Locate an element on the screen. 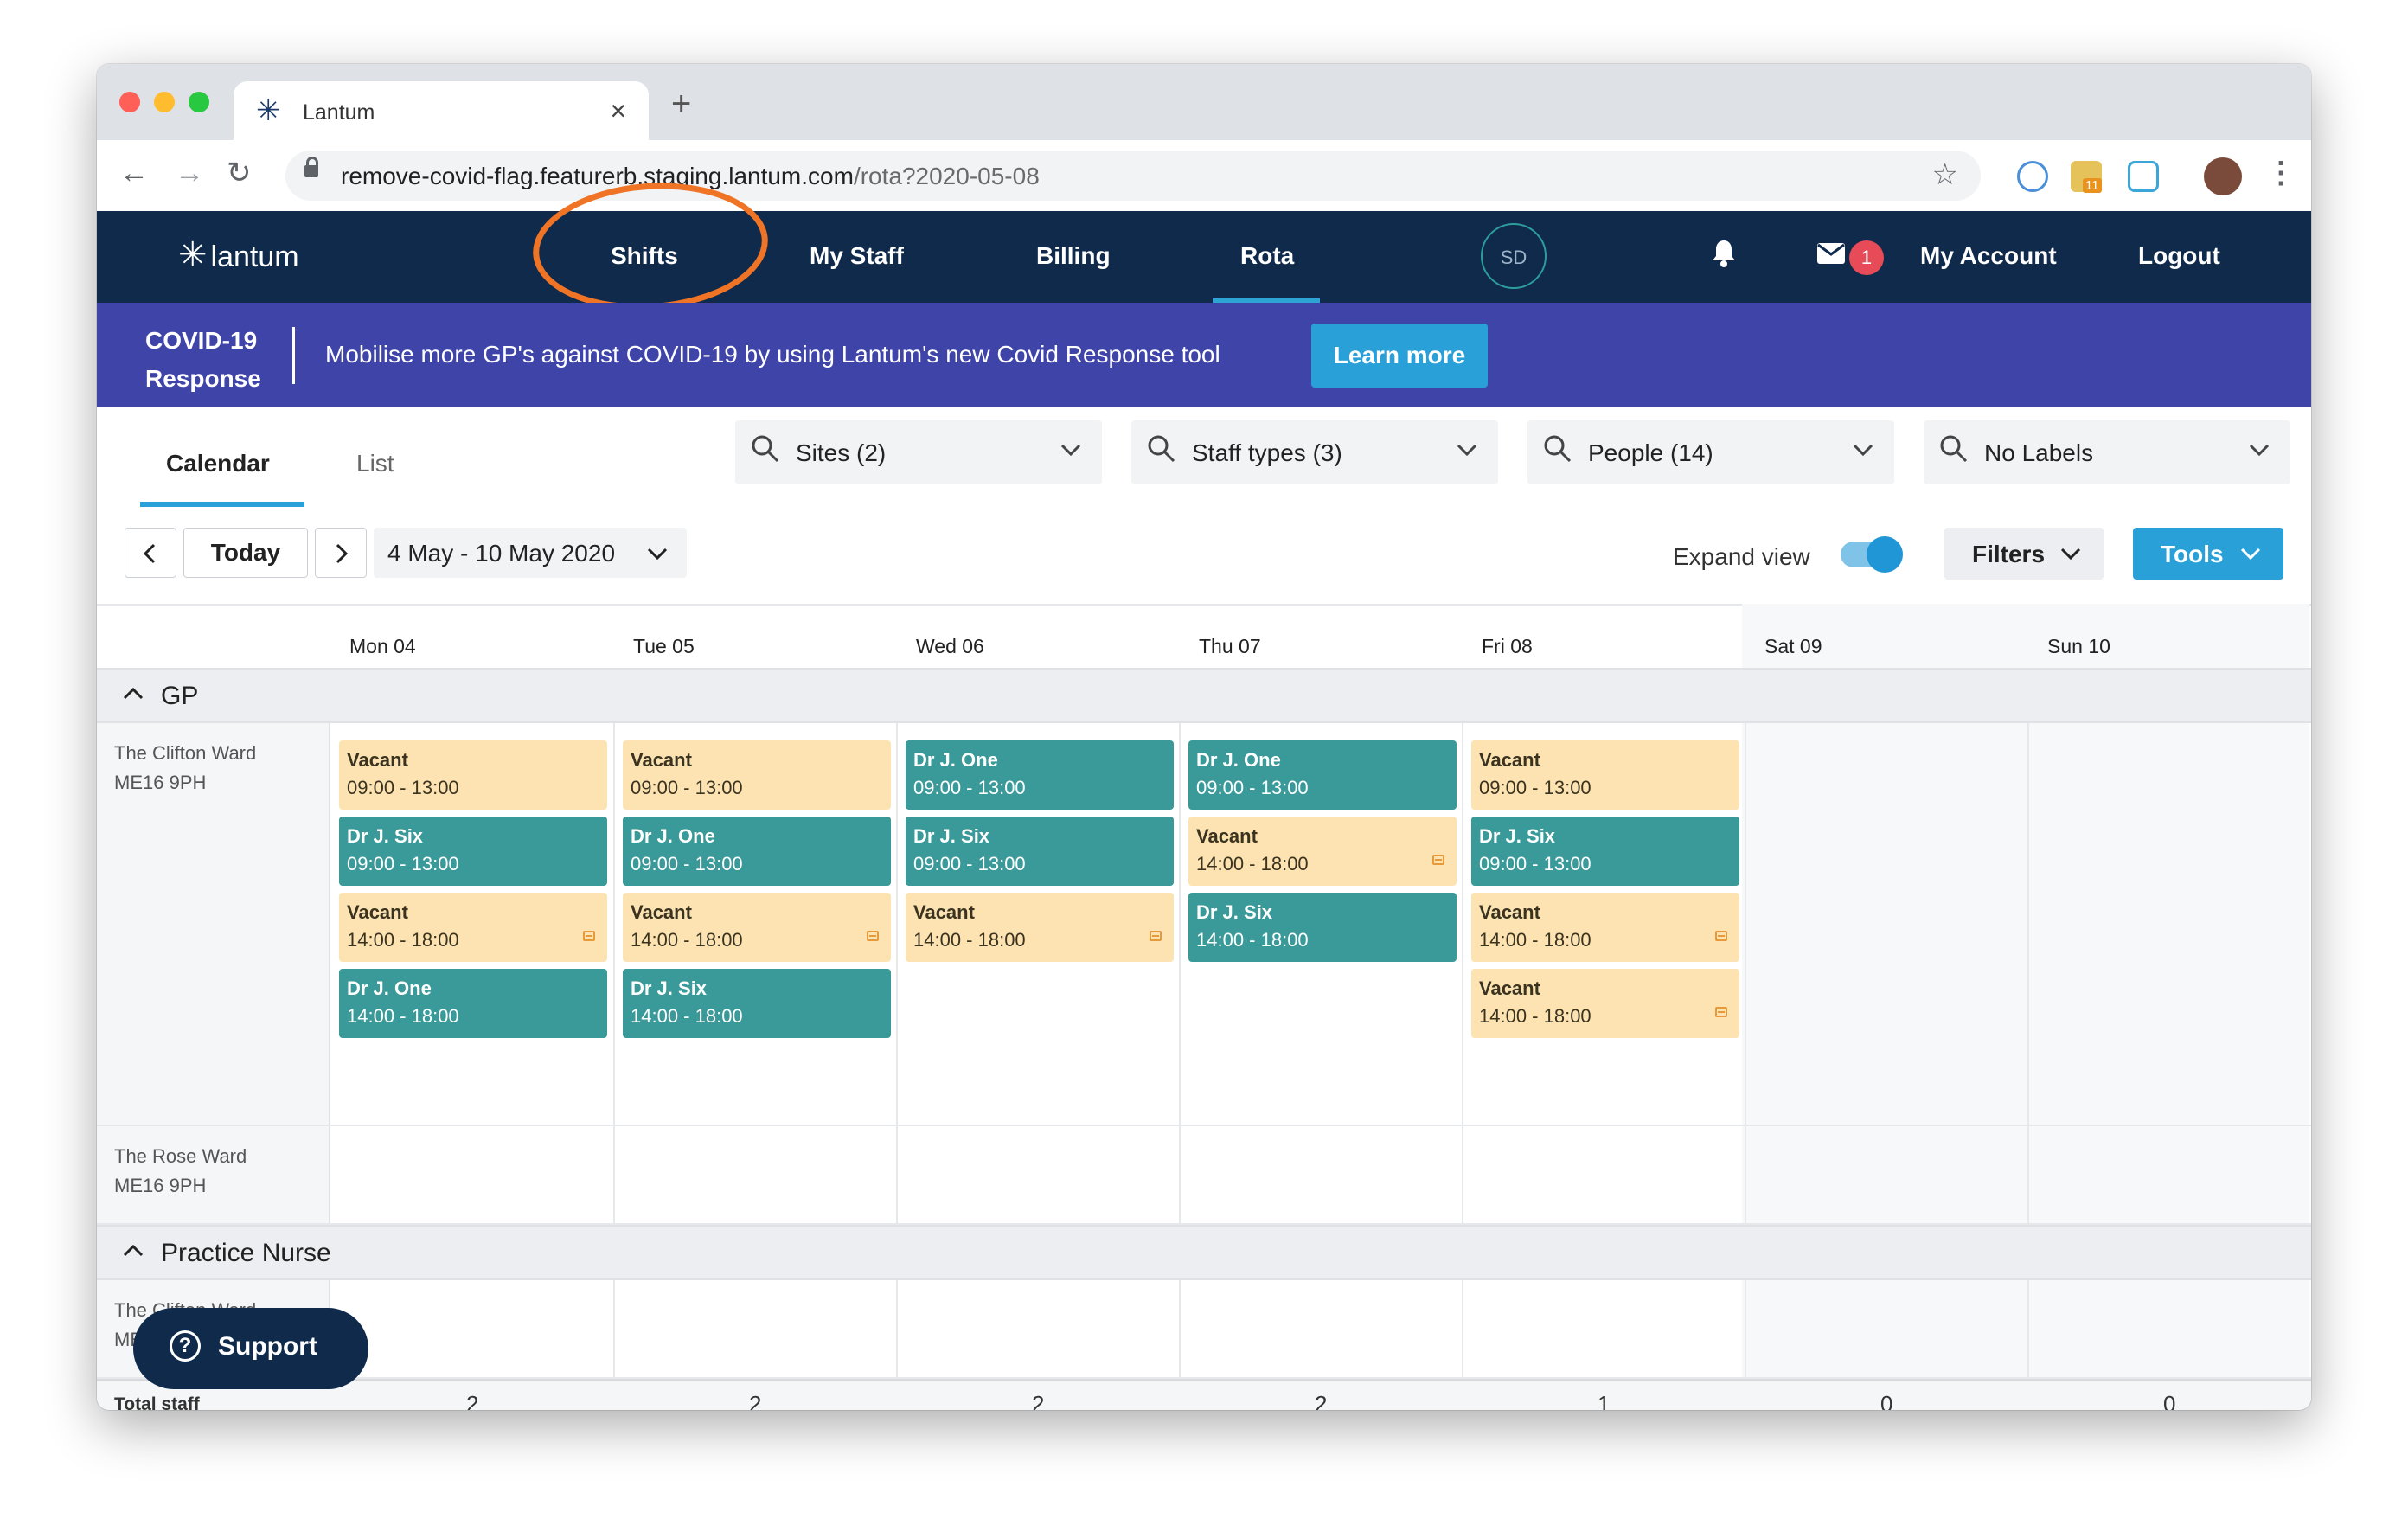 This screenshot has height=1538, width=2408. previous-week-button is located at coordinates (150, 553).